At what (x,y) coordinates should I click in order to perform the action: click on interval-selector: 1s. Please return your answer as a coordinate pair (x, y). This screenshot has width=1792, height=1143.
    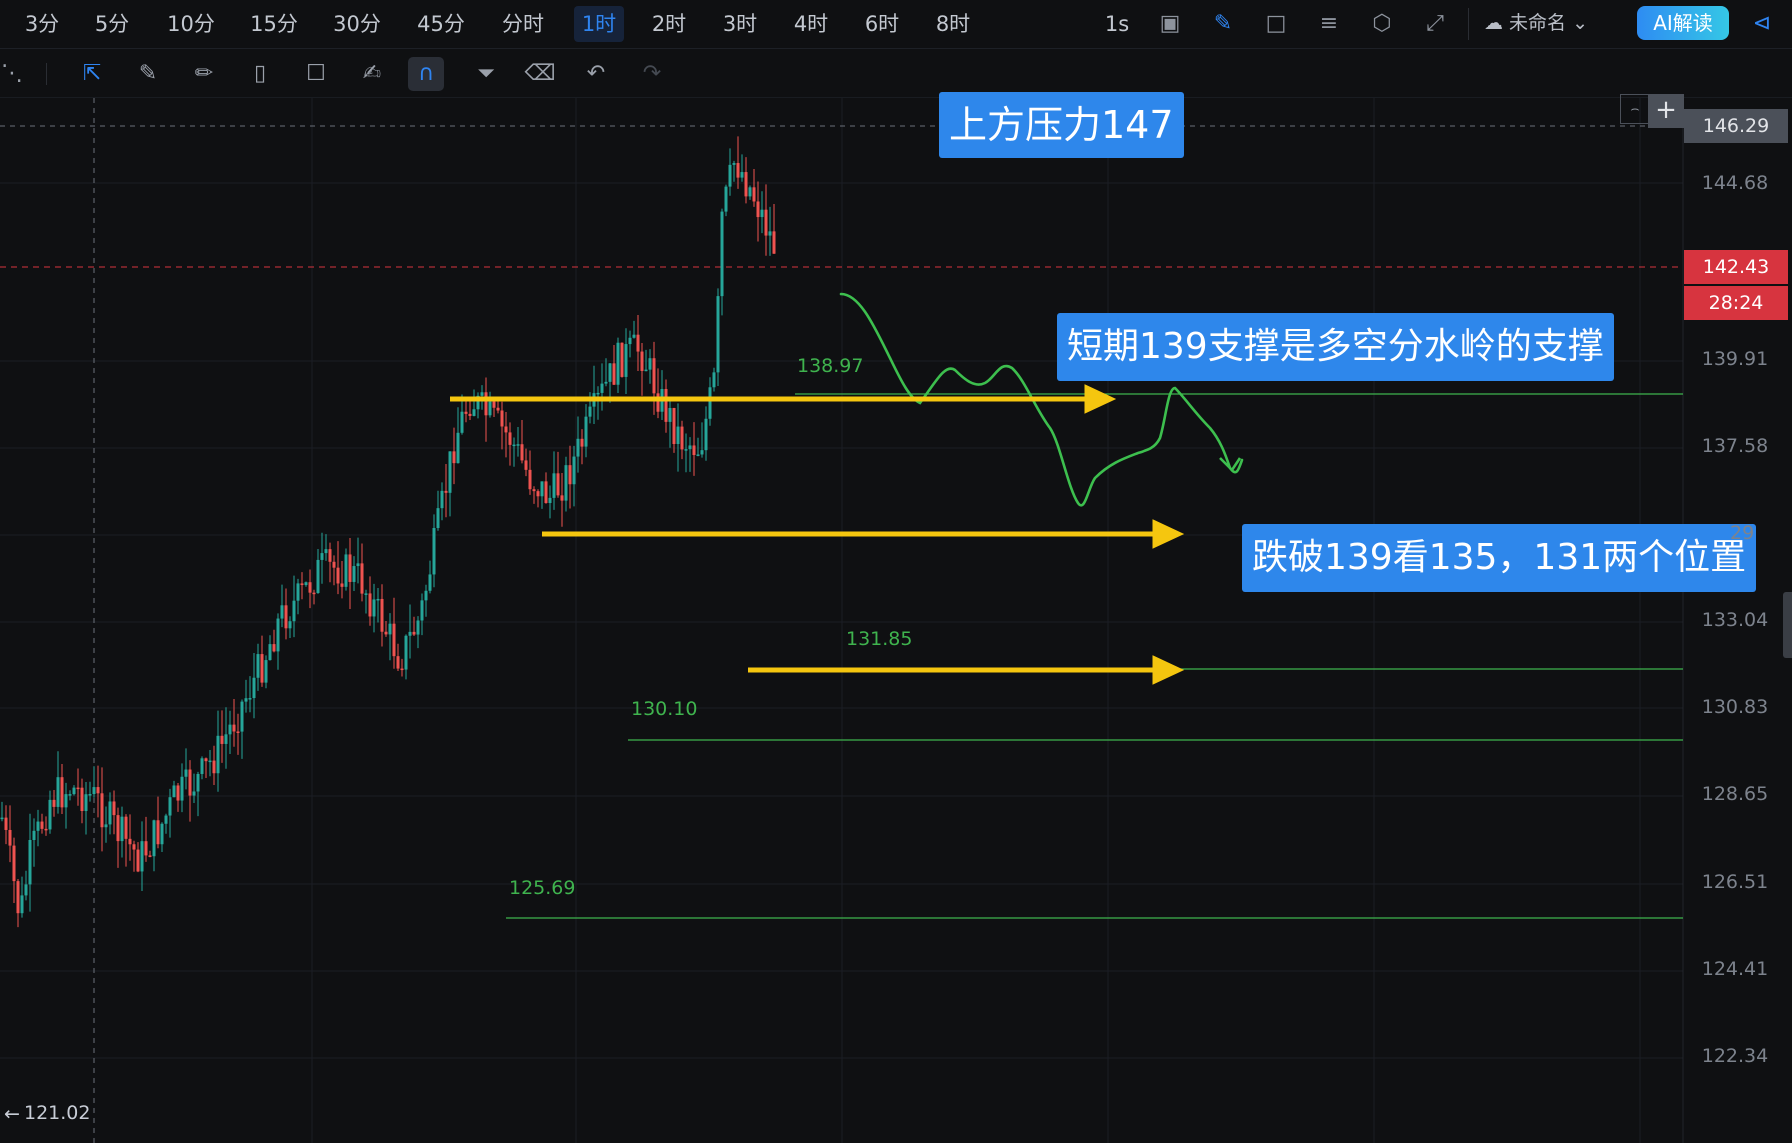
    Looking at the image, I should click on (1117, 24).